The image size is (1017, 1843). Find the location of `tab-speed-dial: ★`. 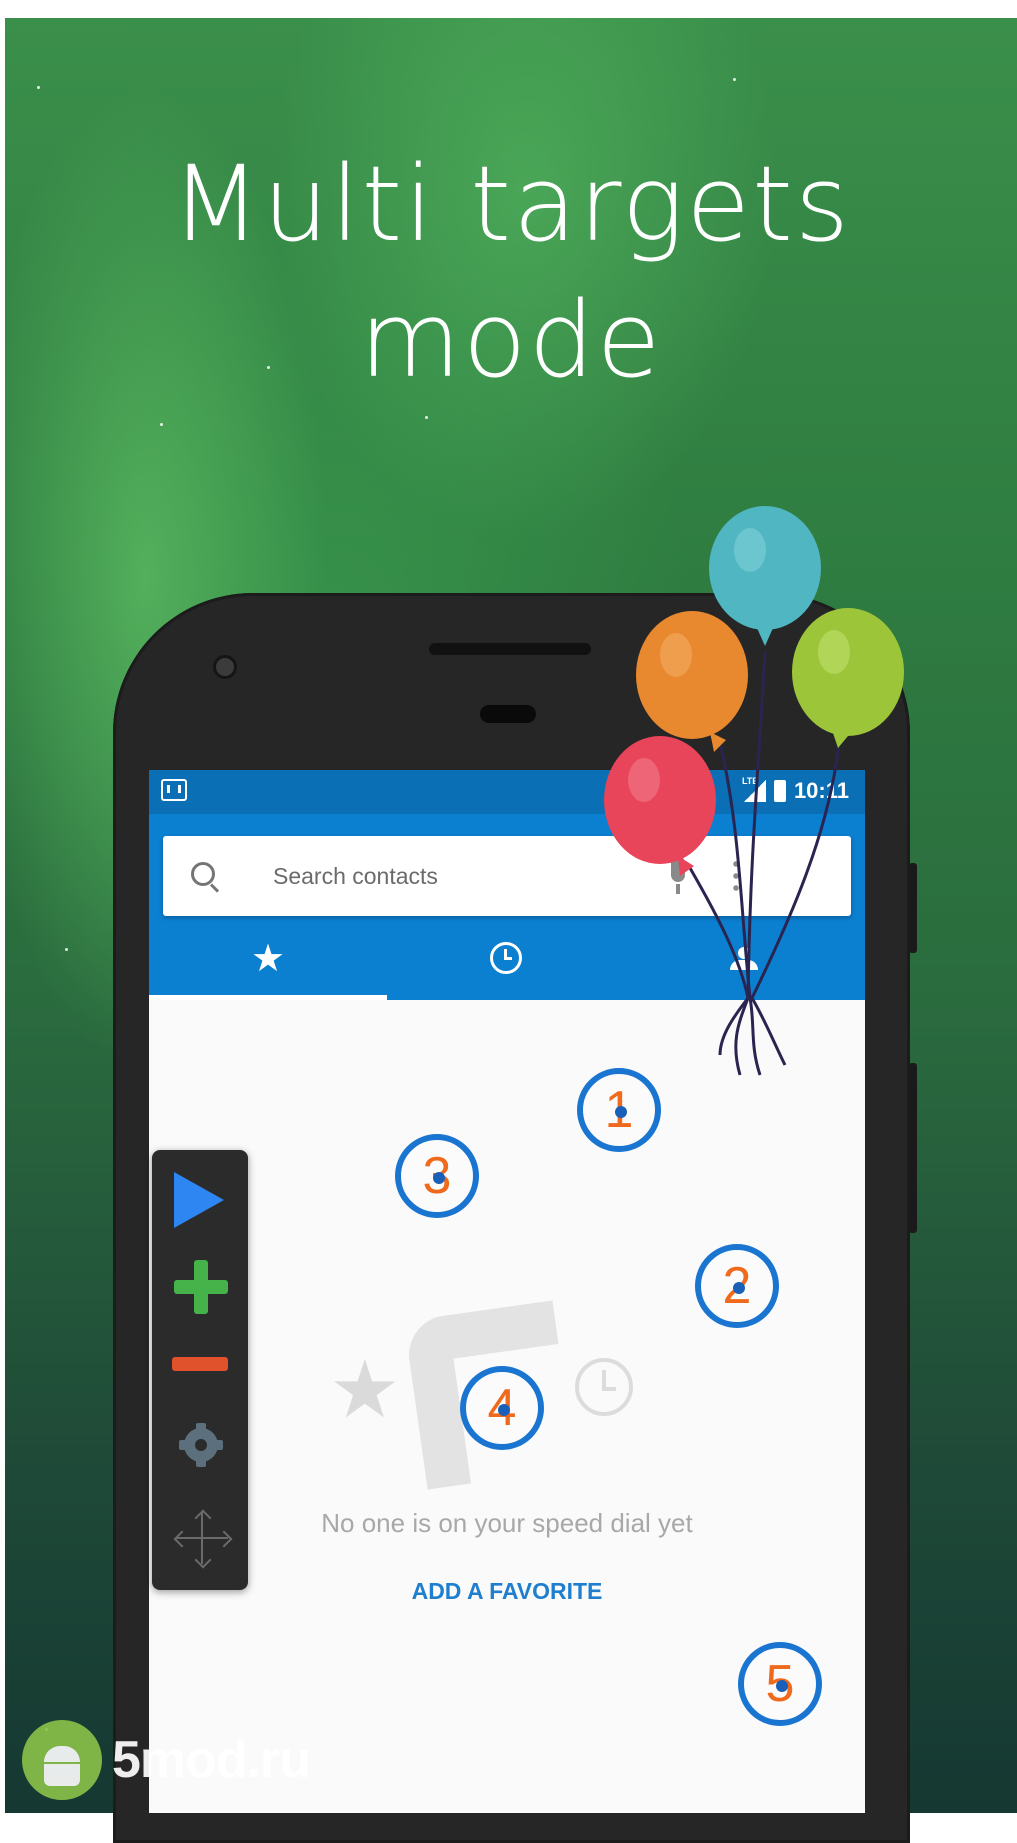

tab-speed-dial: ★ is located at coordinates (268, 958).